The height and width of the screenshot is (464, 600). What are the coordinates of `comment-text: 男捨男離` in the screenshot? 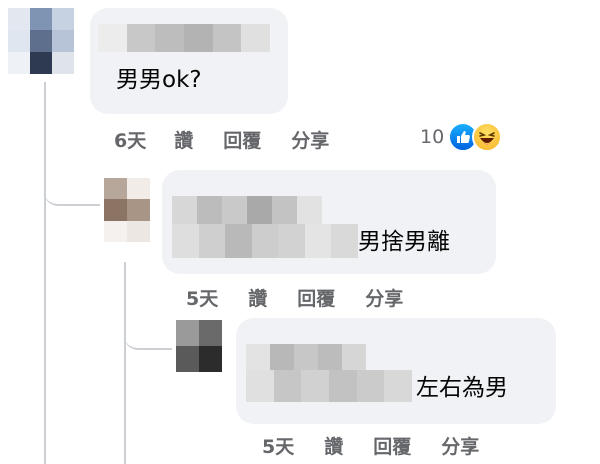 It's located at (404, 242).